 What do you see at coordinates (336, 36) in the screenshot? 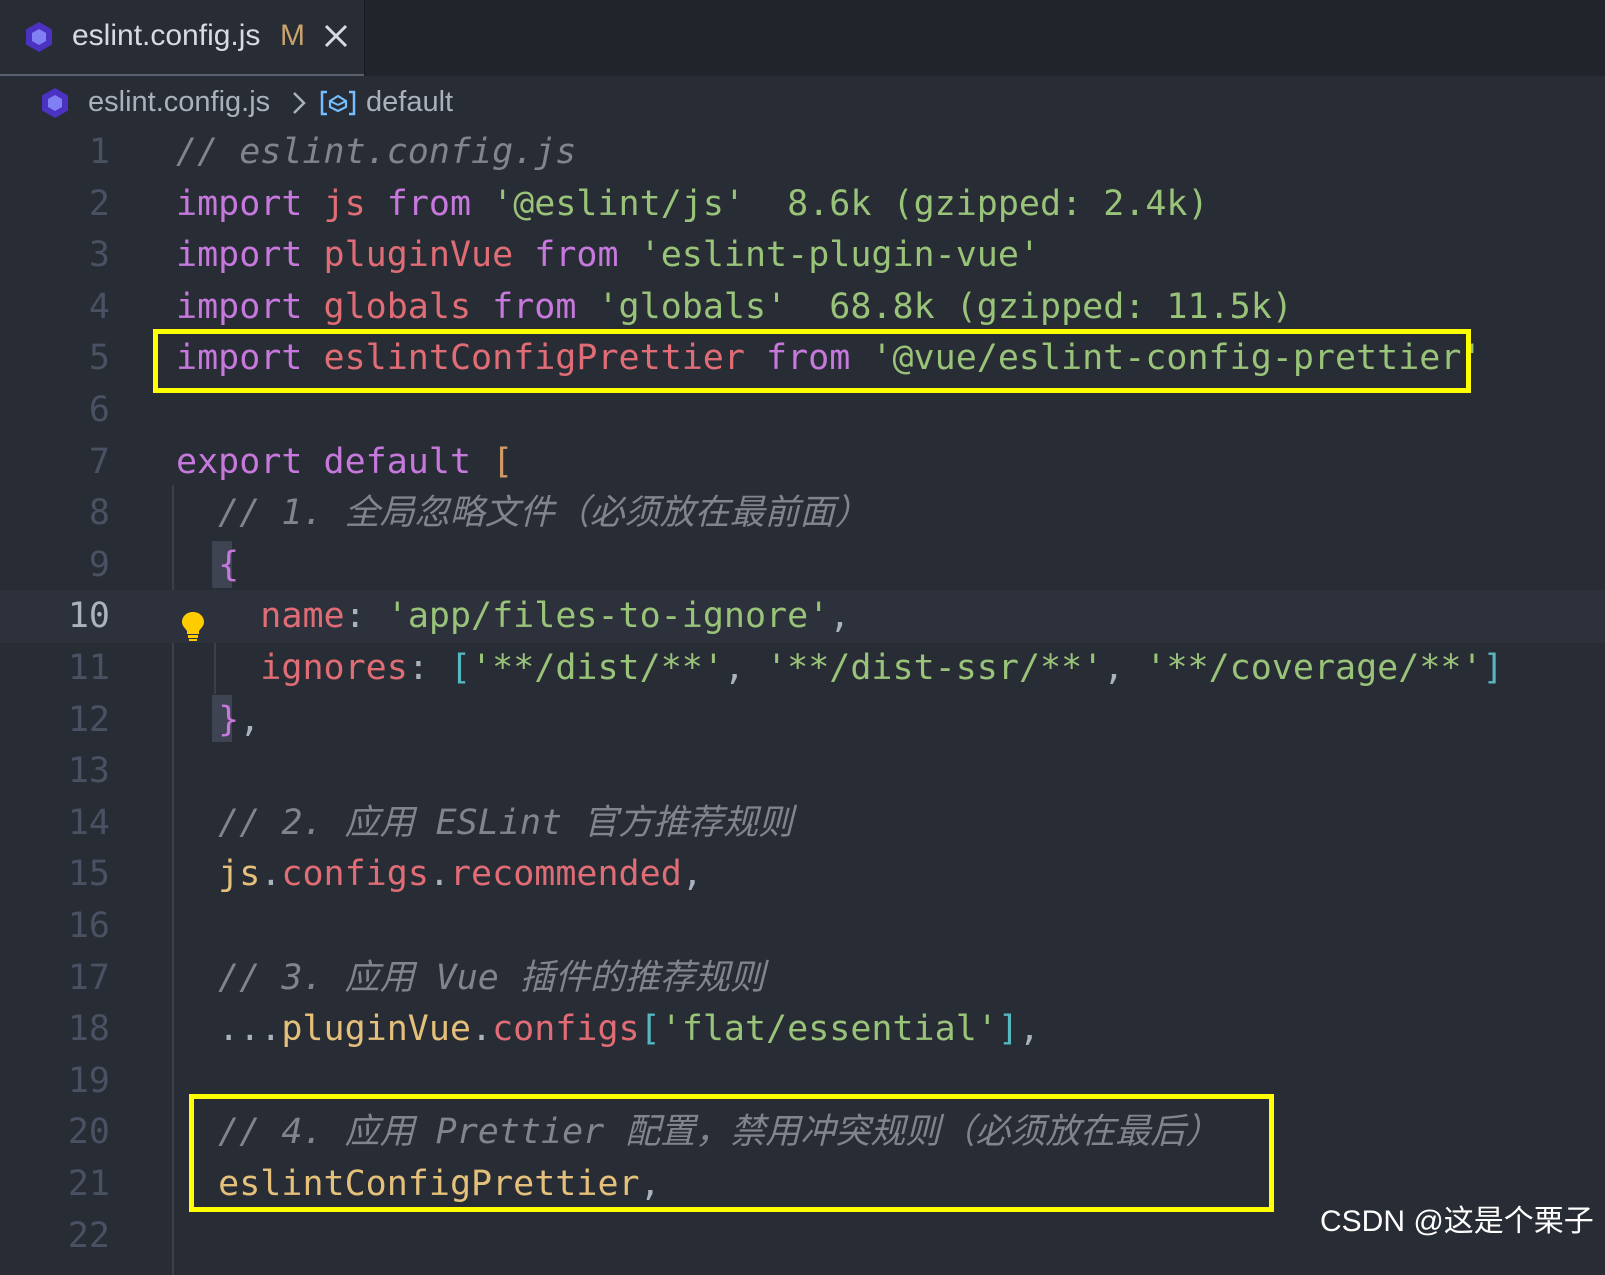
I see `close-icon` at bounding box center [336, 36].